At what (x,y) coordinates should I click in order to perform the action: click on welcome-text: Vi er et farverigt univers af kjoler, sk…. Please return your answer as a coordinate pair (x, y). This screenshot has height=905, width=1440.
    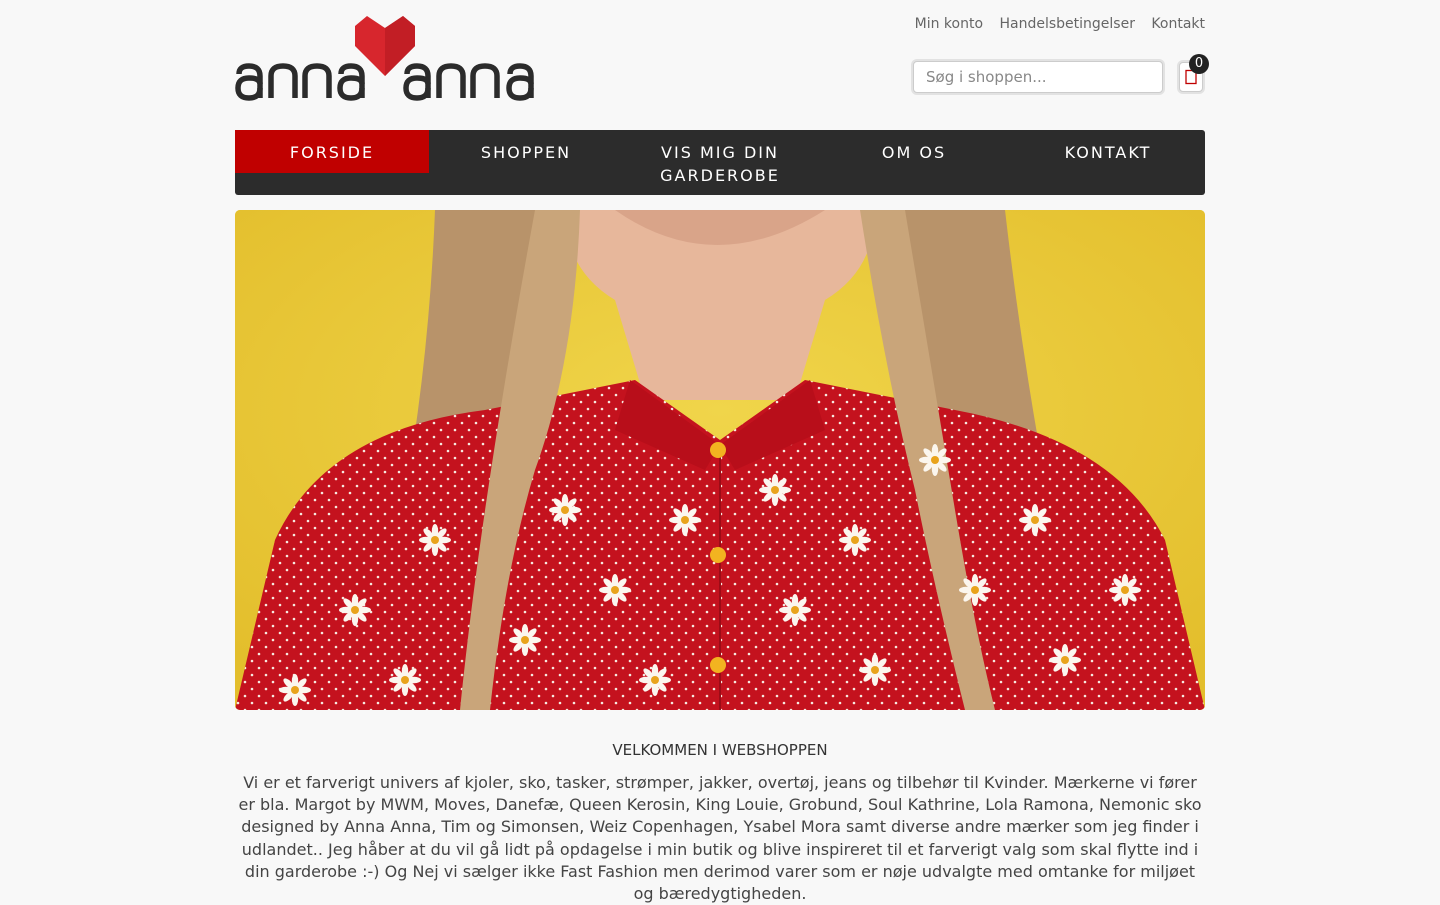
    Looking at the image, I should click on (720, 838).